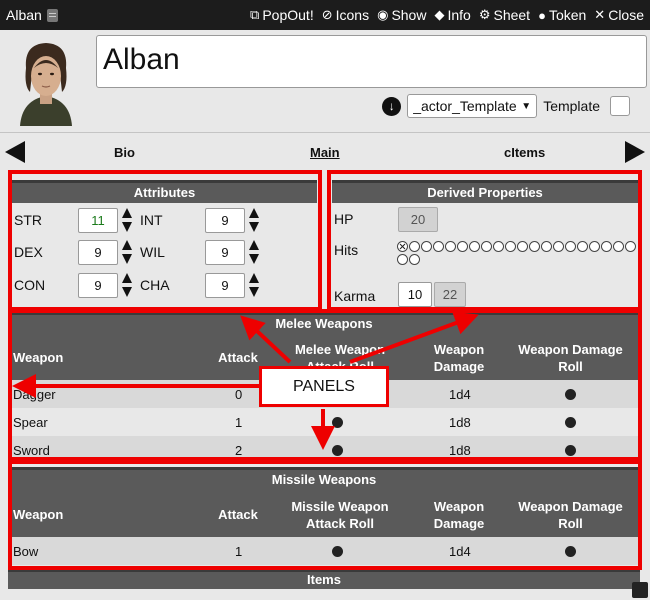  What do you see at coordinates (124, 152) in the screenshot?
I see `tab-bio: Bio` at bounding box center [124, 152].